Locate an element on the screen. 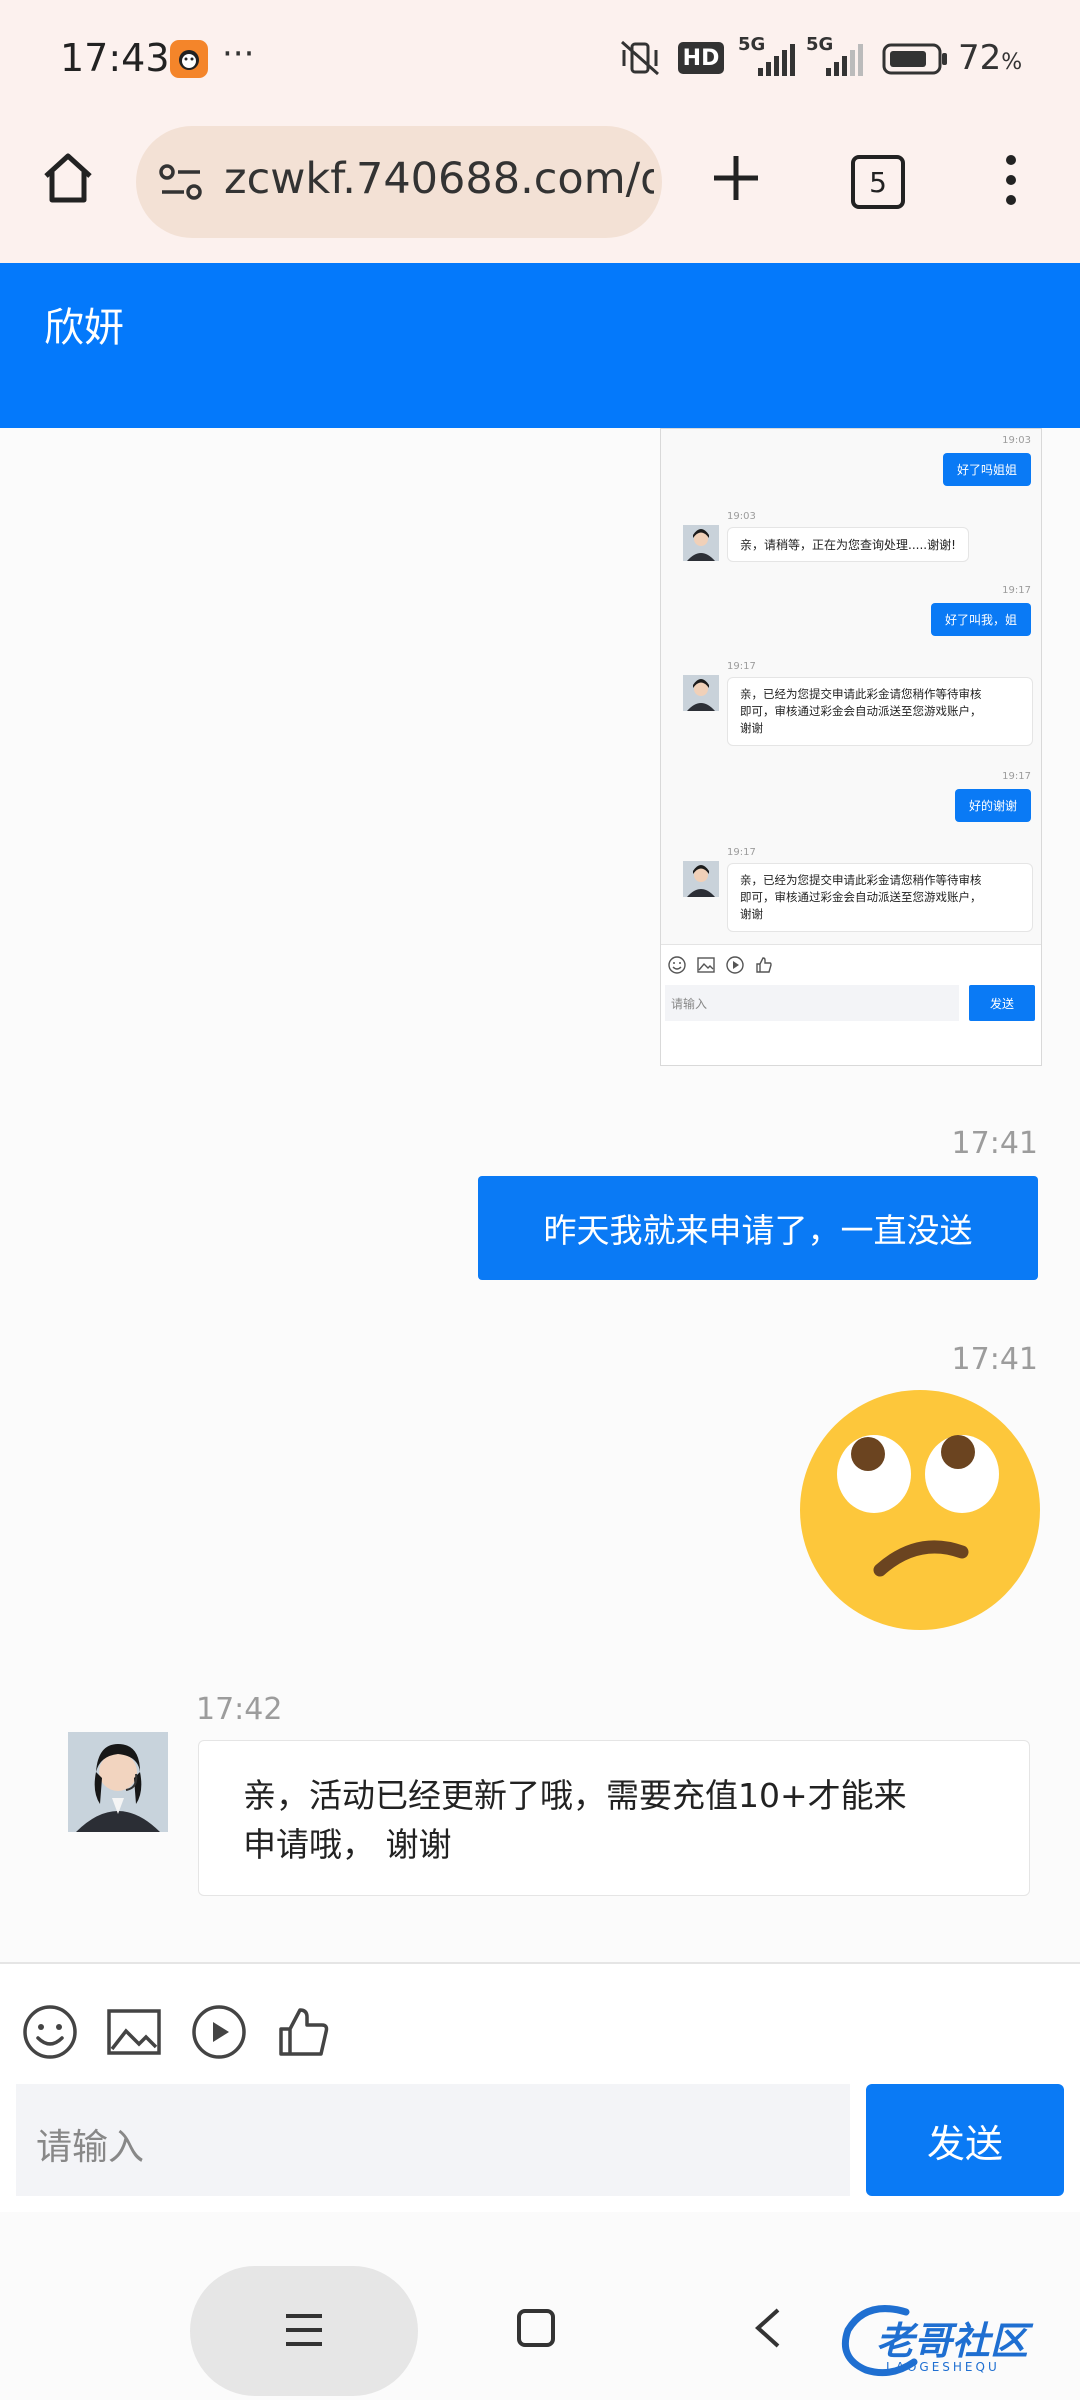  nav-back-icon is located at coordinates (767, 2330).